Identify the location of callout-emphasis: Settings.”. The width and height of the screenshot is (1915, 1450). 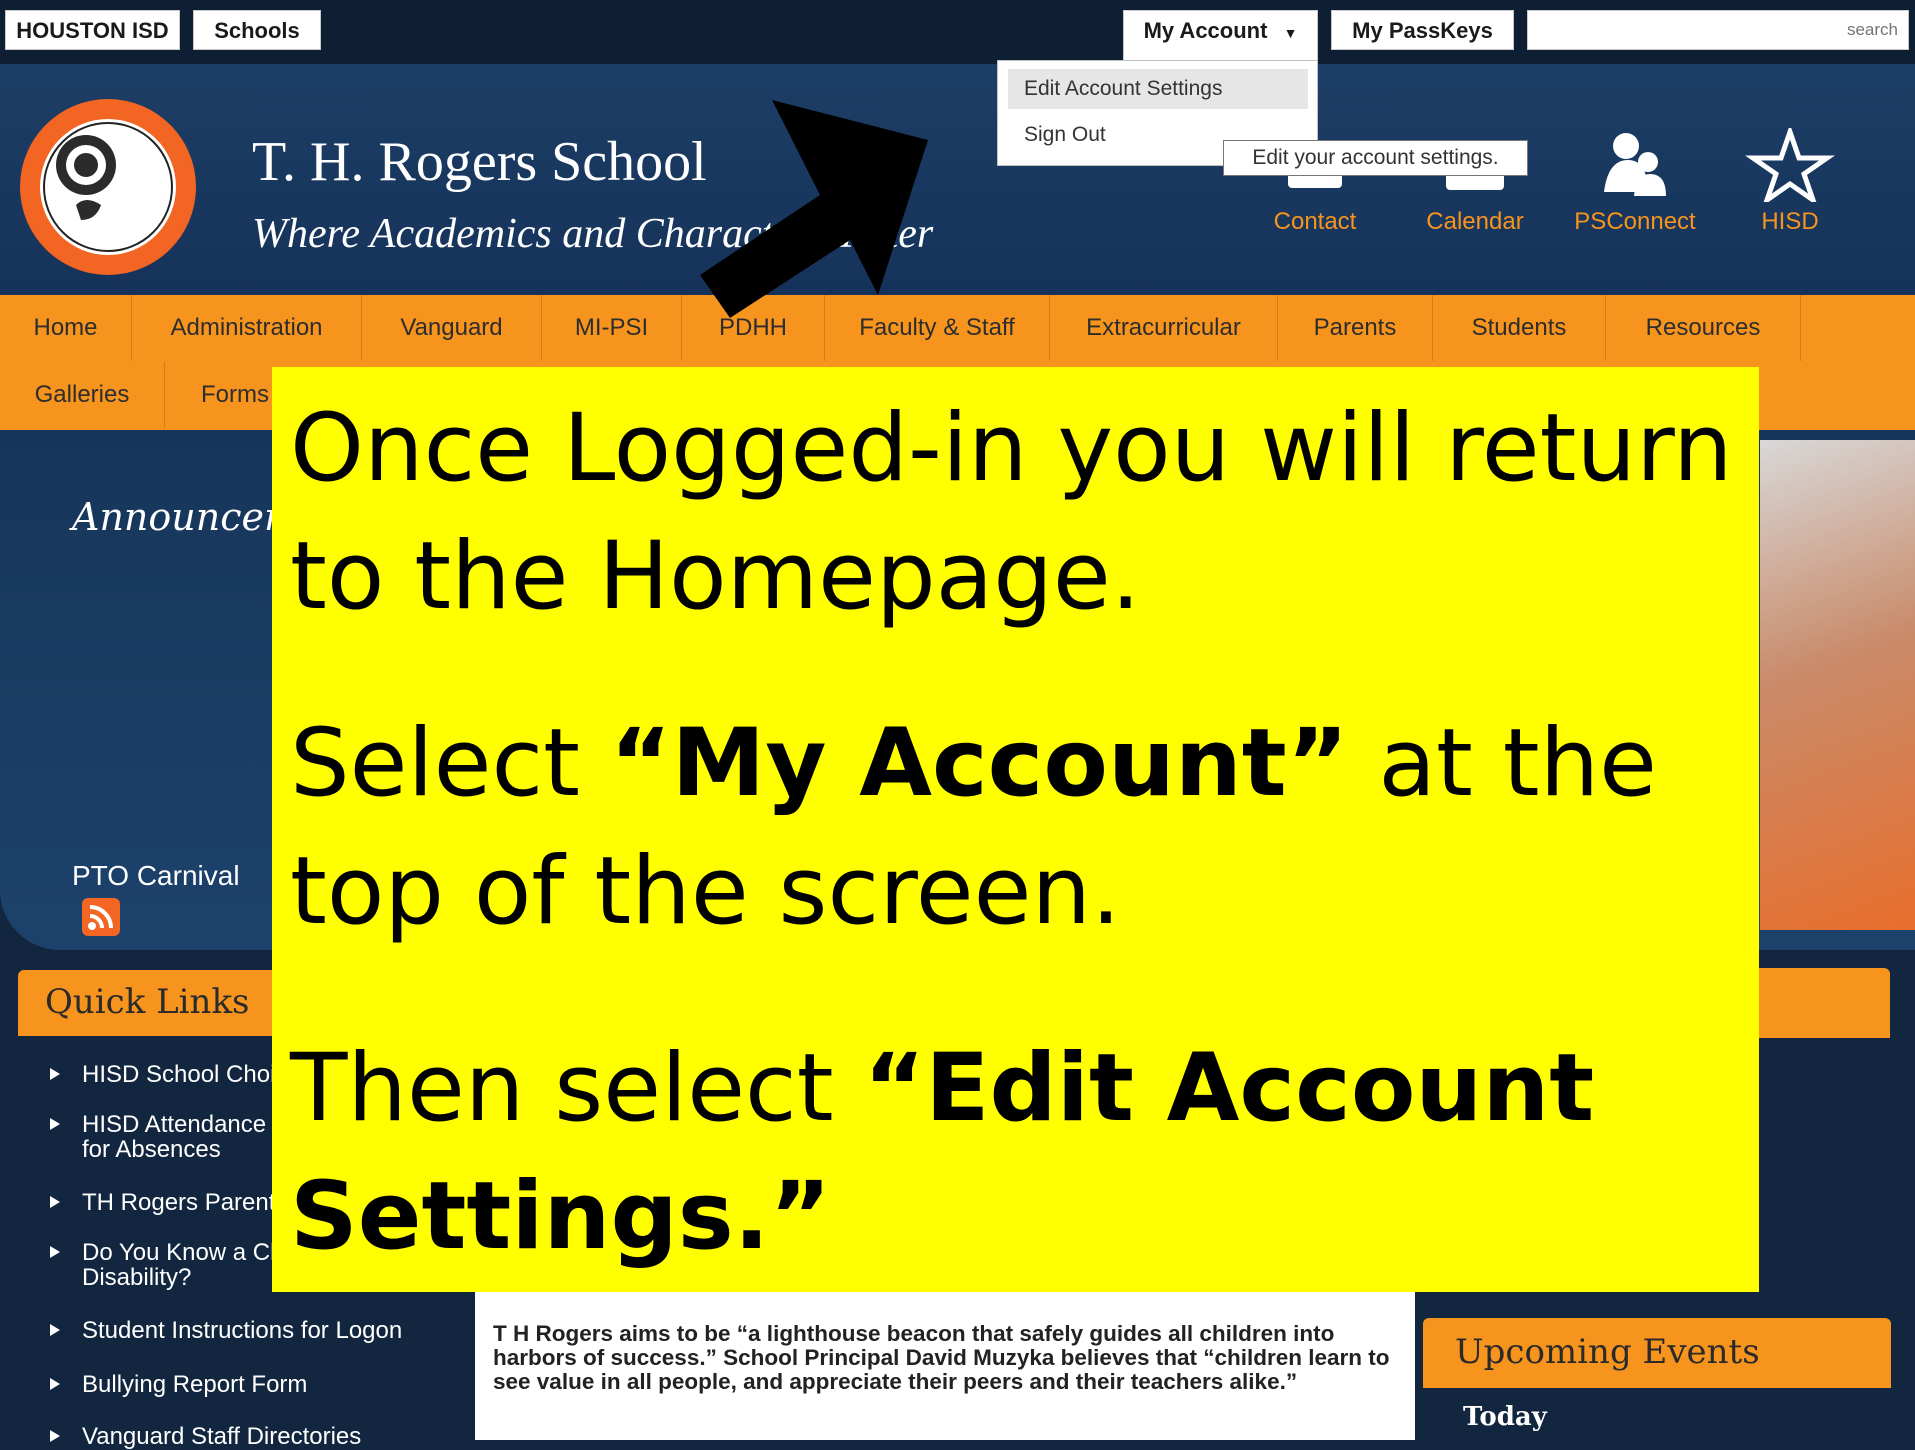
(561, 1216).